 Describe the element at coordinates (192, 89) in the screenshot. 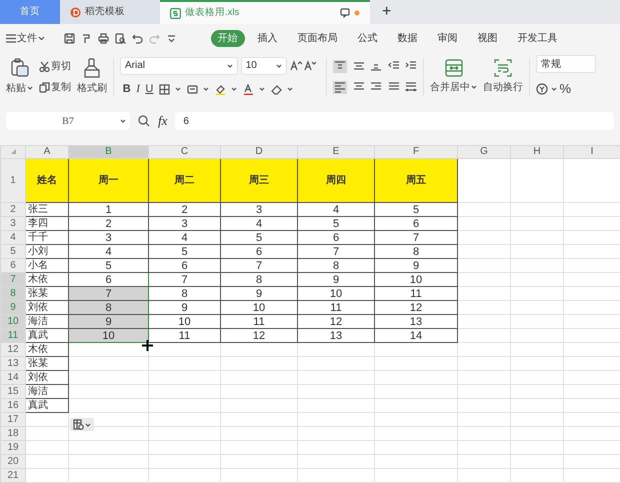

I see `cell-style-icon` at that location.